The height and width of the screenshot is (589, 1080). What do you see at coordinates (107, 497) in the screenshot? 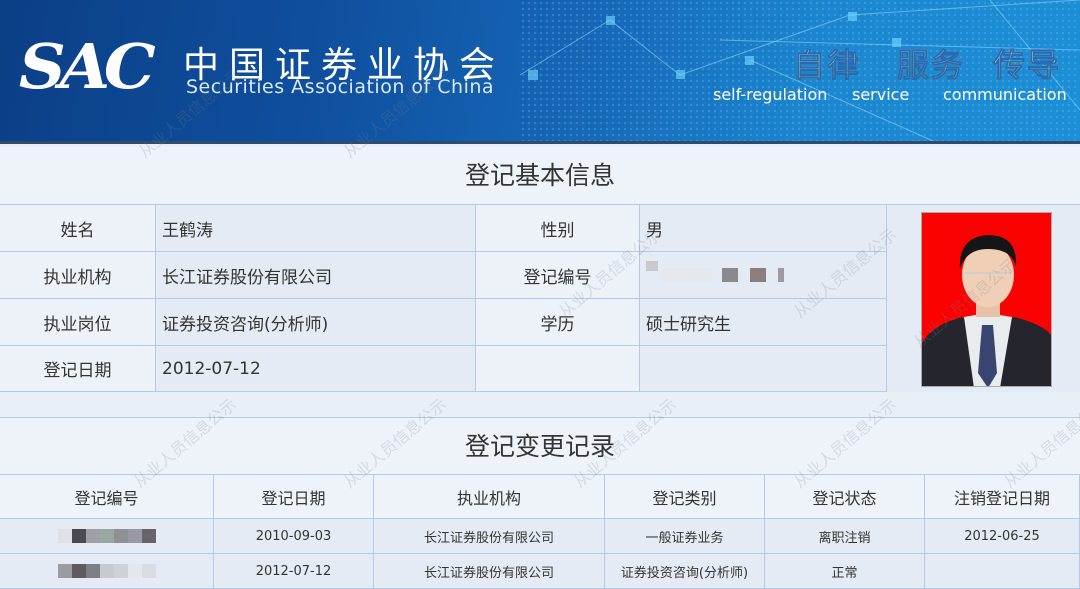
I see `column-header-reg-no: 登记编号` at bounding box center [107, 497].